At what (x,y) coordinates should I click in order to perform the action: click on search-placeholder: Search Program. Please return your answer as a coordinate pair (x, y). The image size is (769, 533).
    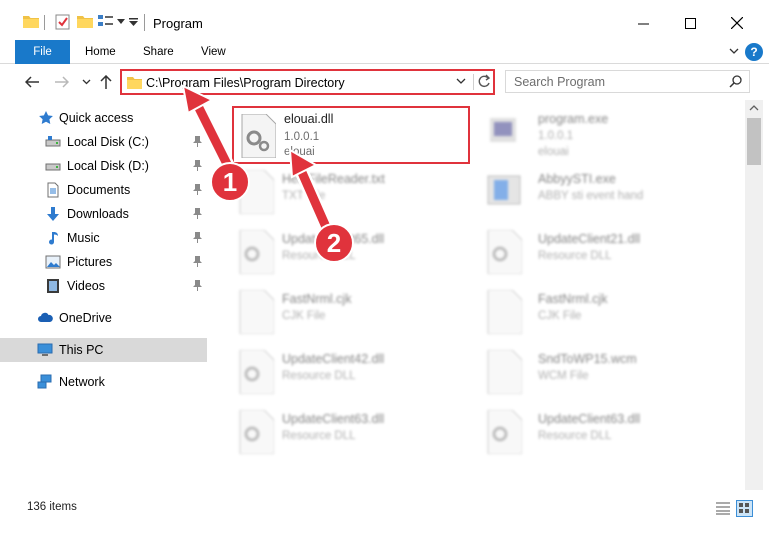
    Looking at the image, I should click on (559, 82).